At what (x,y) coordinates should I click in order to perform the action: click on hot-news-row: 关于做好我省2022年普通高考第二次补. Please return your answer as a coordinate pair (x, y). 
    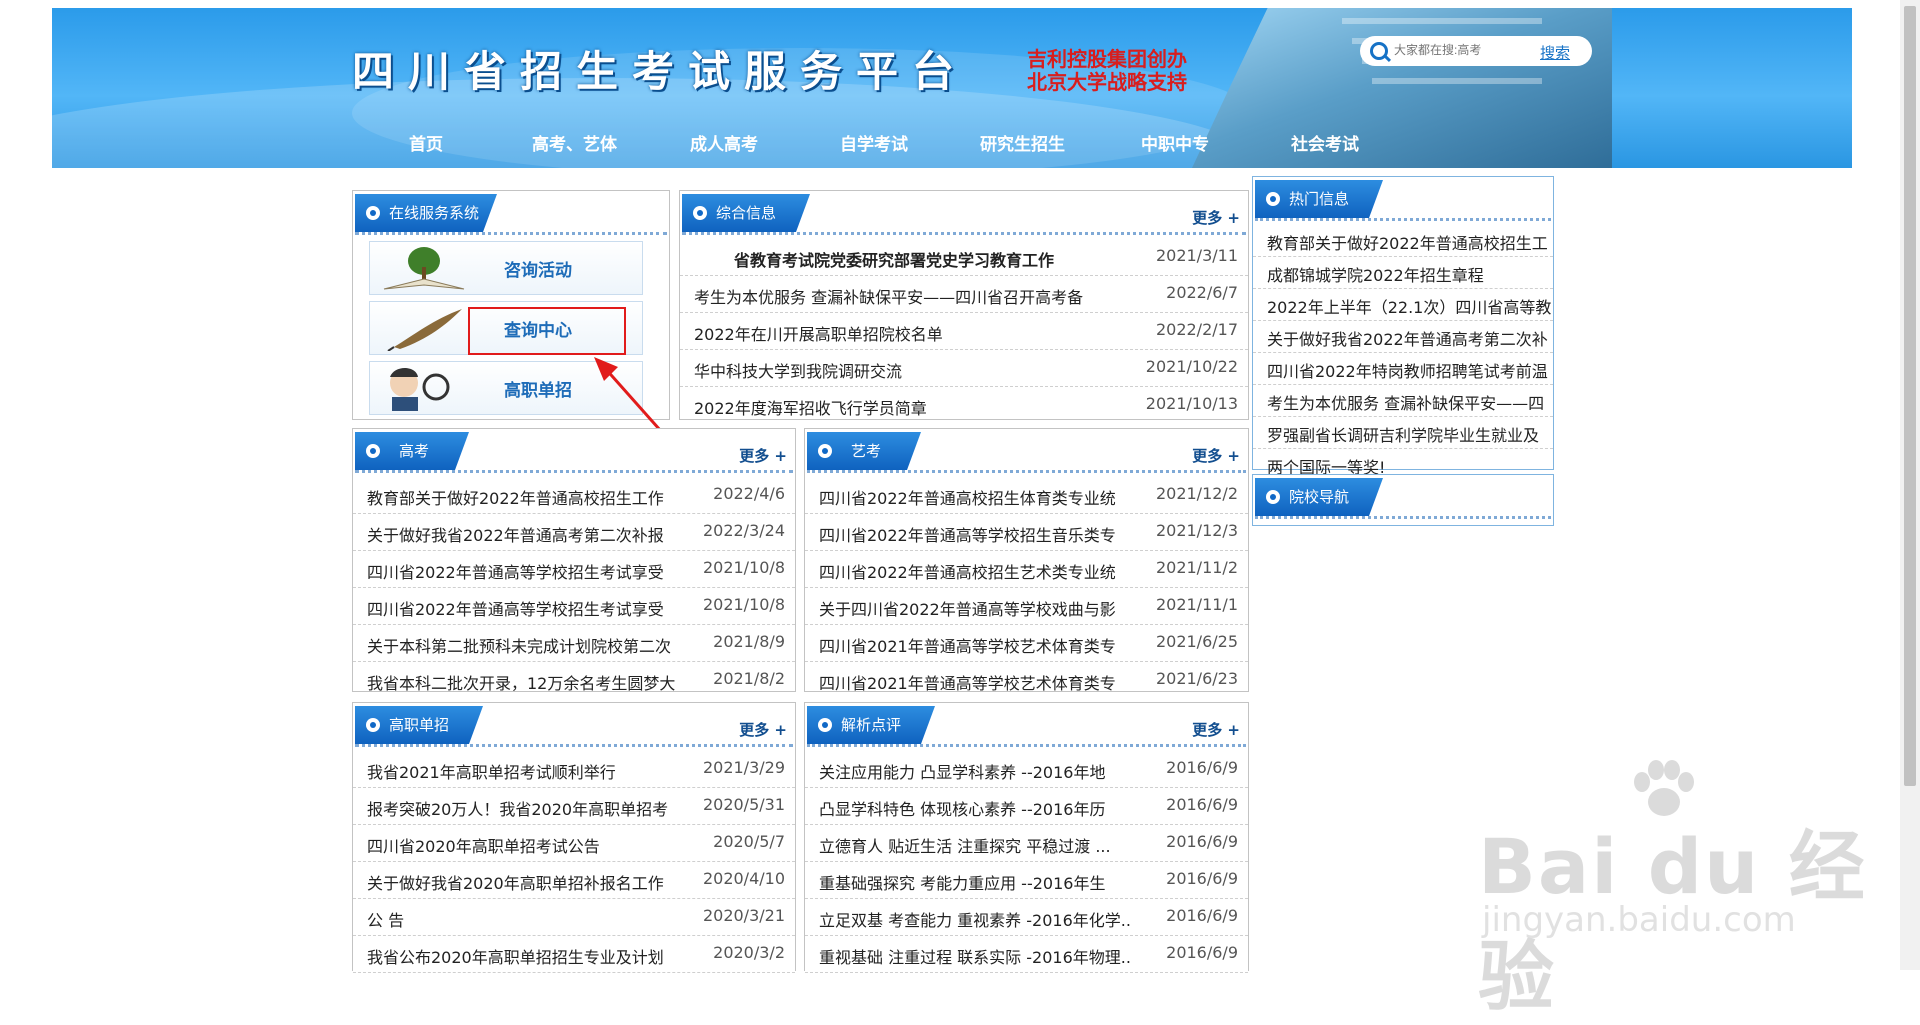
    Looking at the image, I should click on (1403, 337).